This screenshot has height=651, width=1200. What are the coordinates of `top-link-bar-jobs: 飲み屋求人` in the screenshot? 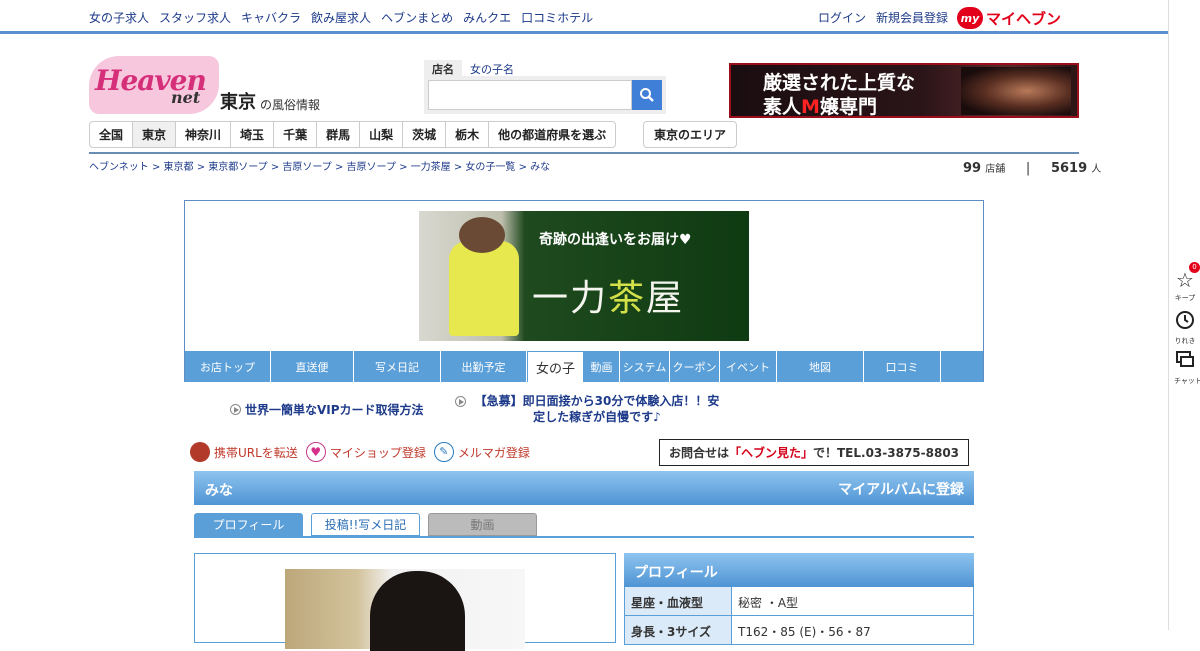 It's located at (341, 17).